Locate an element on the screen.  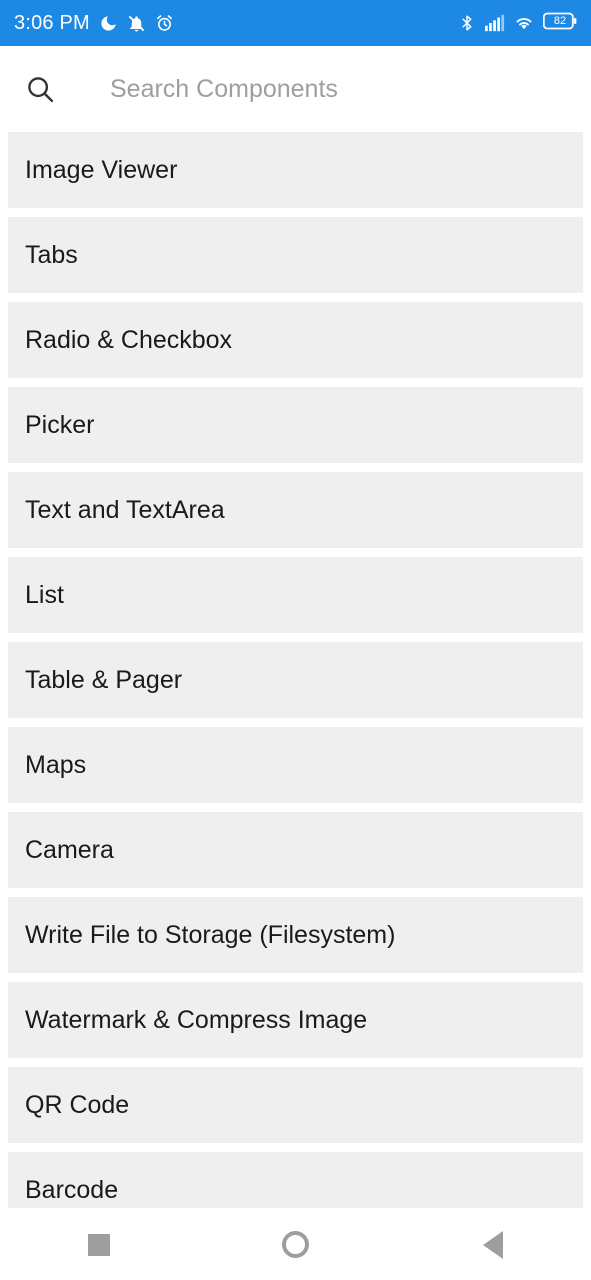
list-item: QR Code is located at coordinates (295, 1105).